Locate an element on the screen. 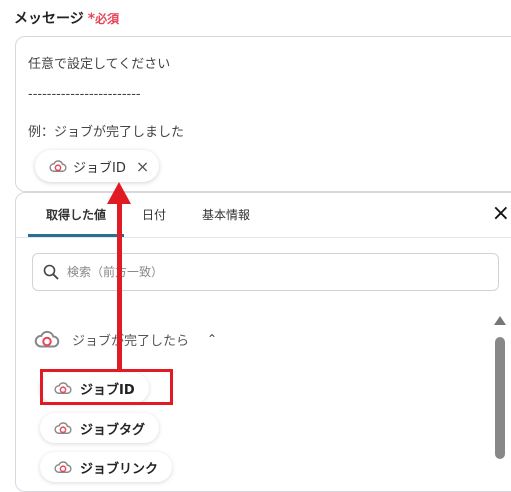  annotation-arrow is located at coordinates (119, 285).